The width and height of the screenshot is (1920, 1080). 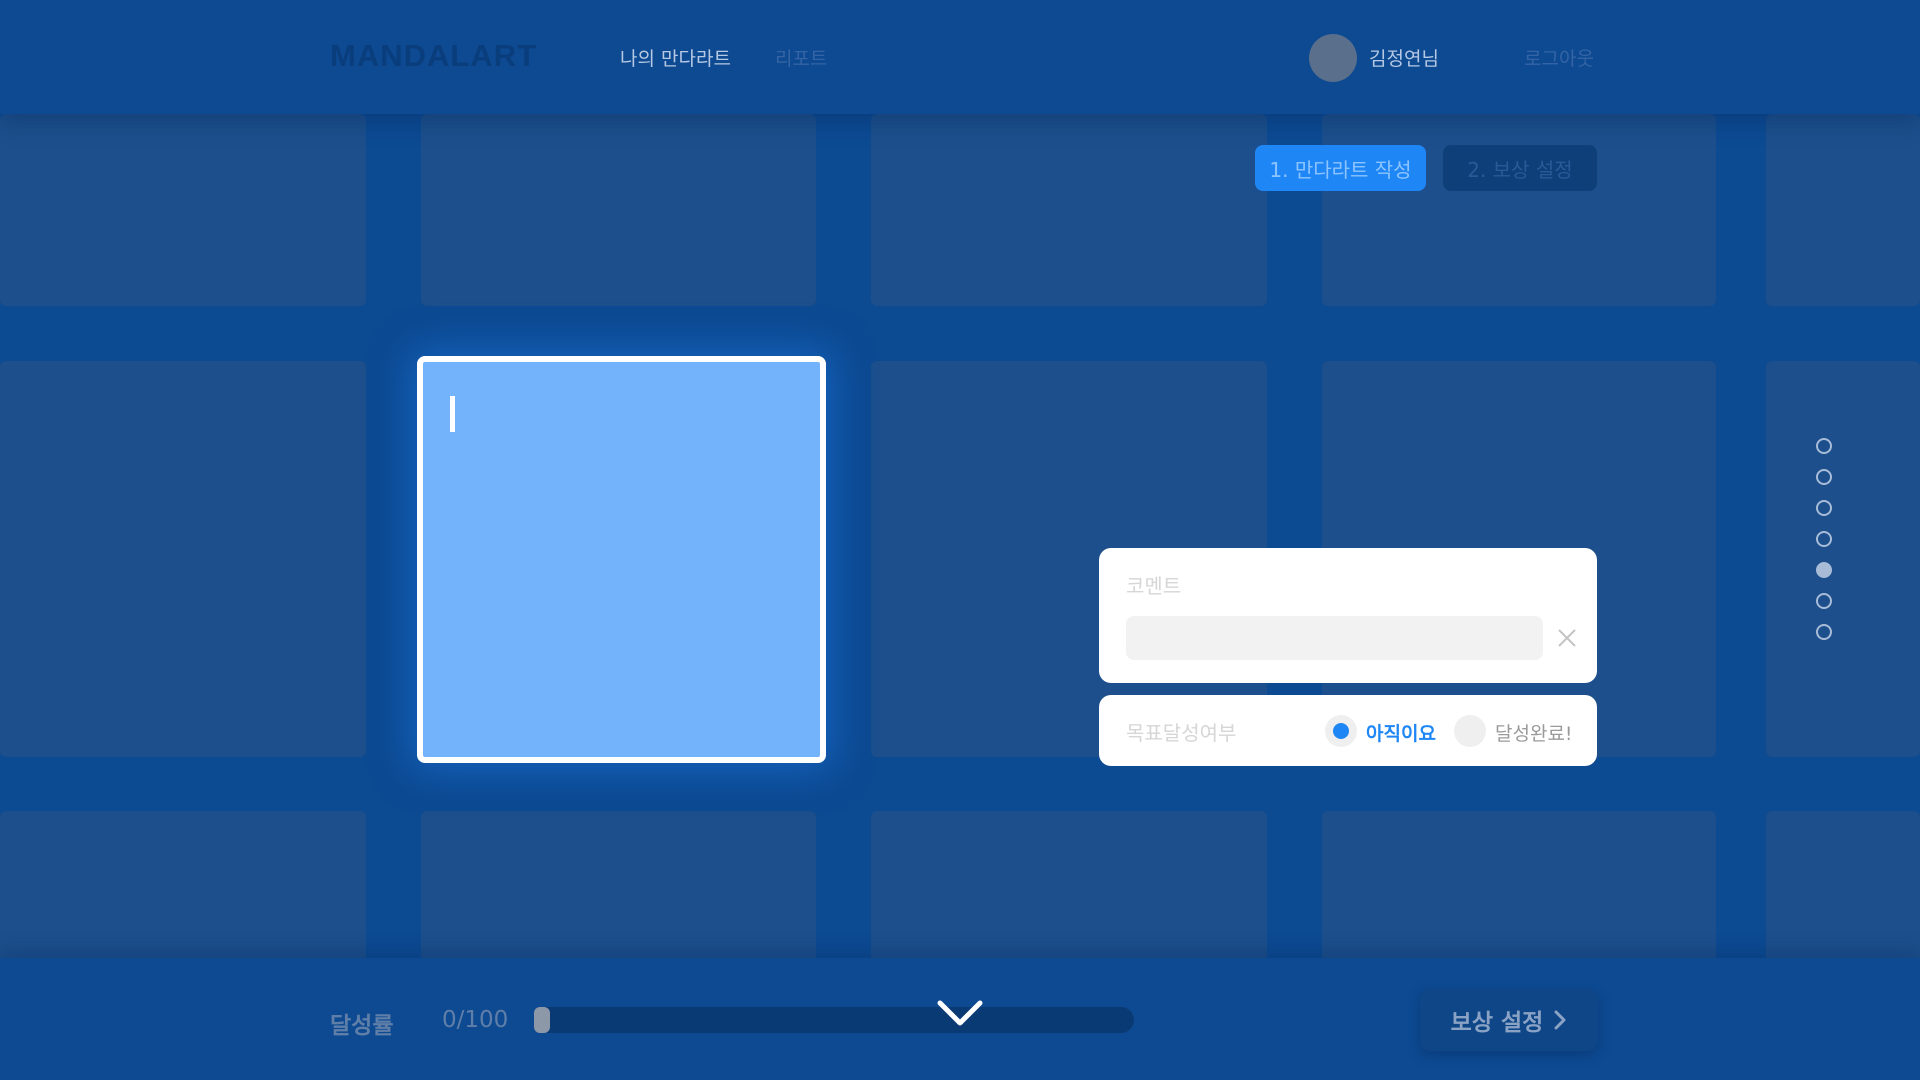 I want to click on reward-setting-button: 보상 설정, so click(x=1509, y=1020).